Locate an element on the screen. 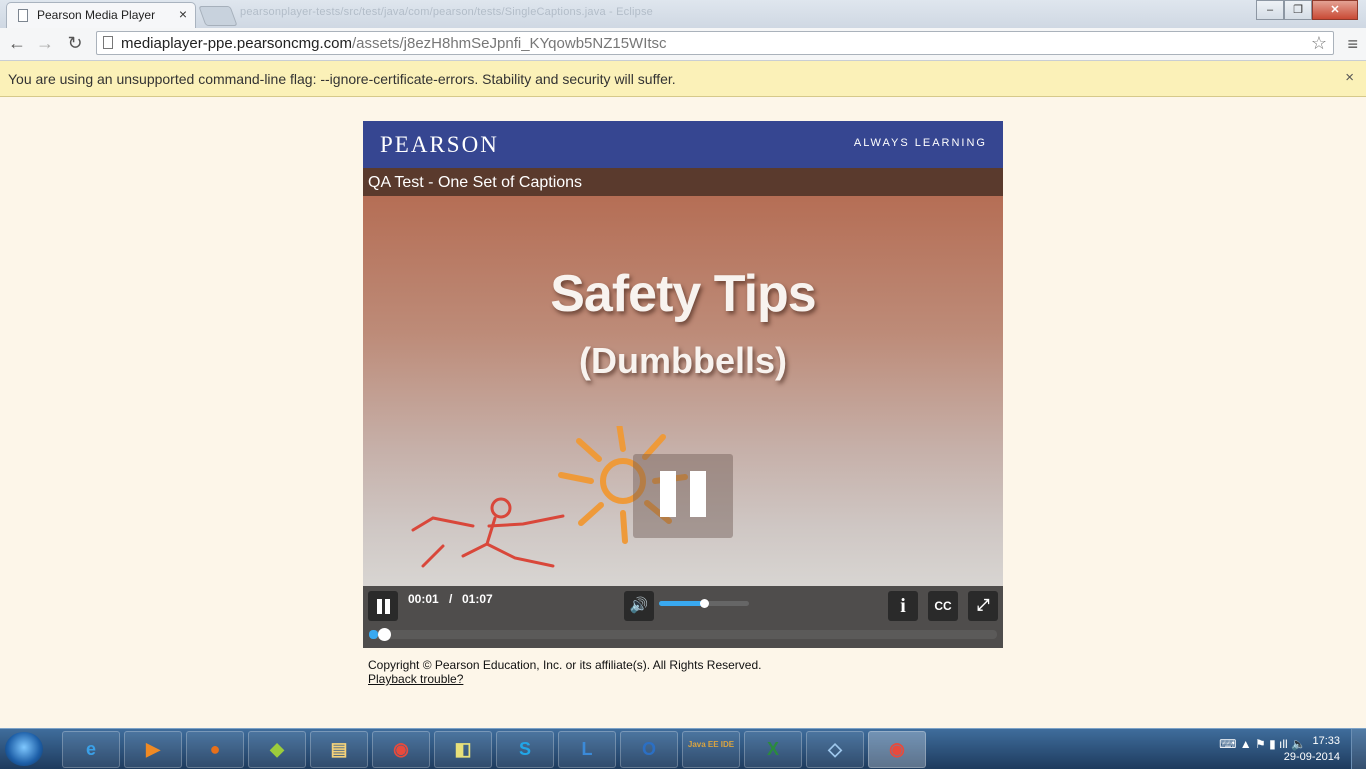 This screenshot has width=1366, height=769. taskbar-notes-icon: ◧ is located at coordinates (463, 749).